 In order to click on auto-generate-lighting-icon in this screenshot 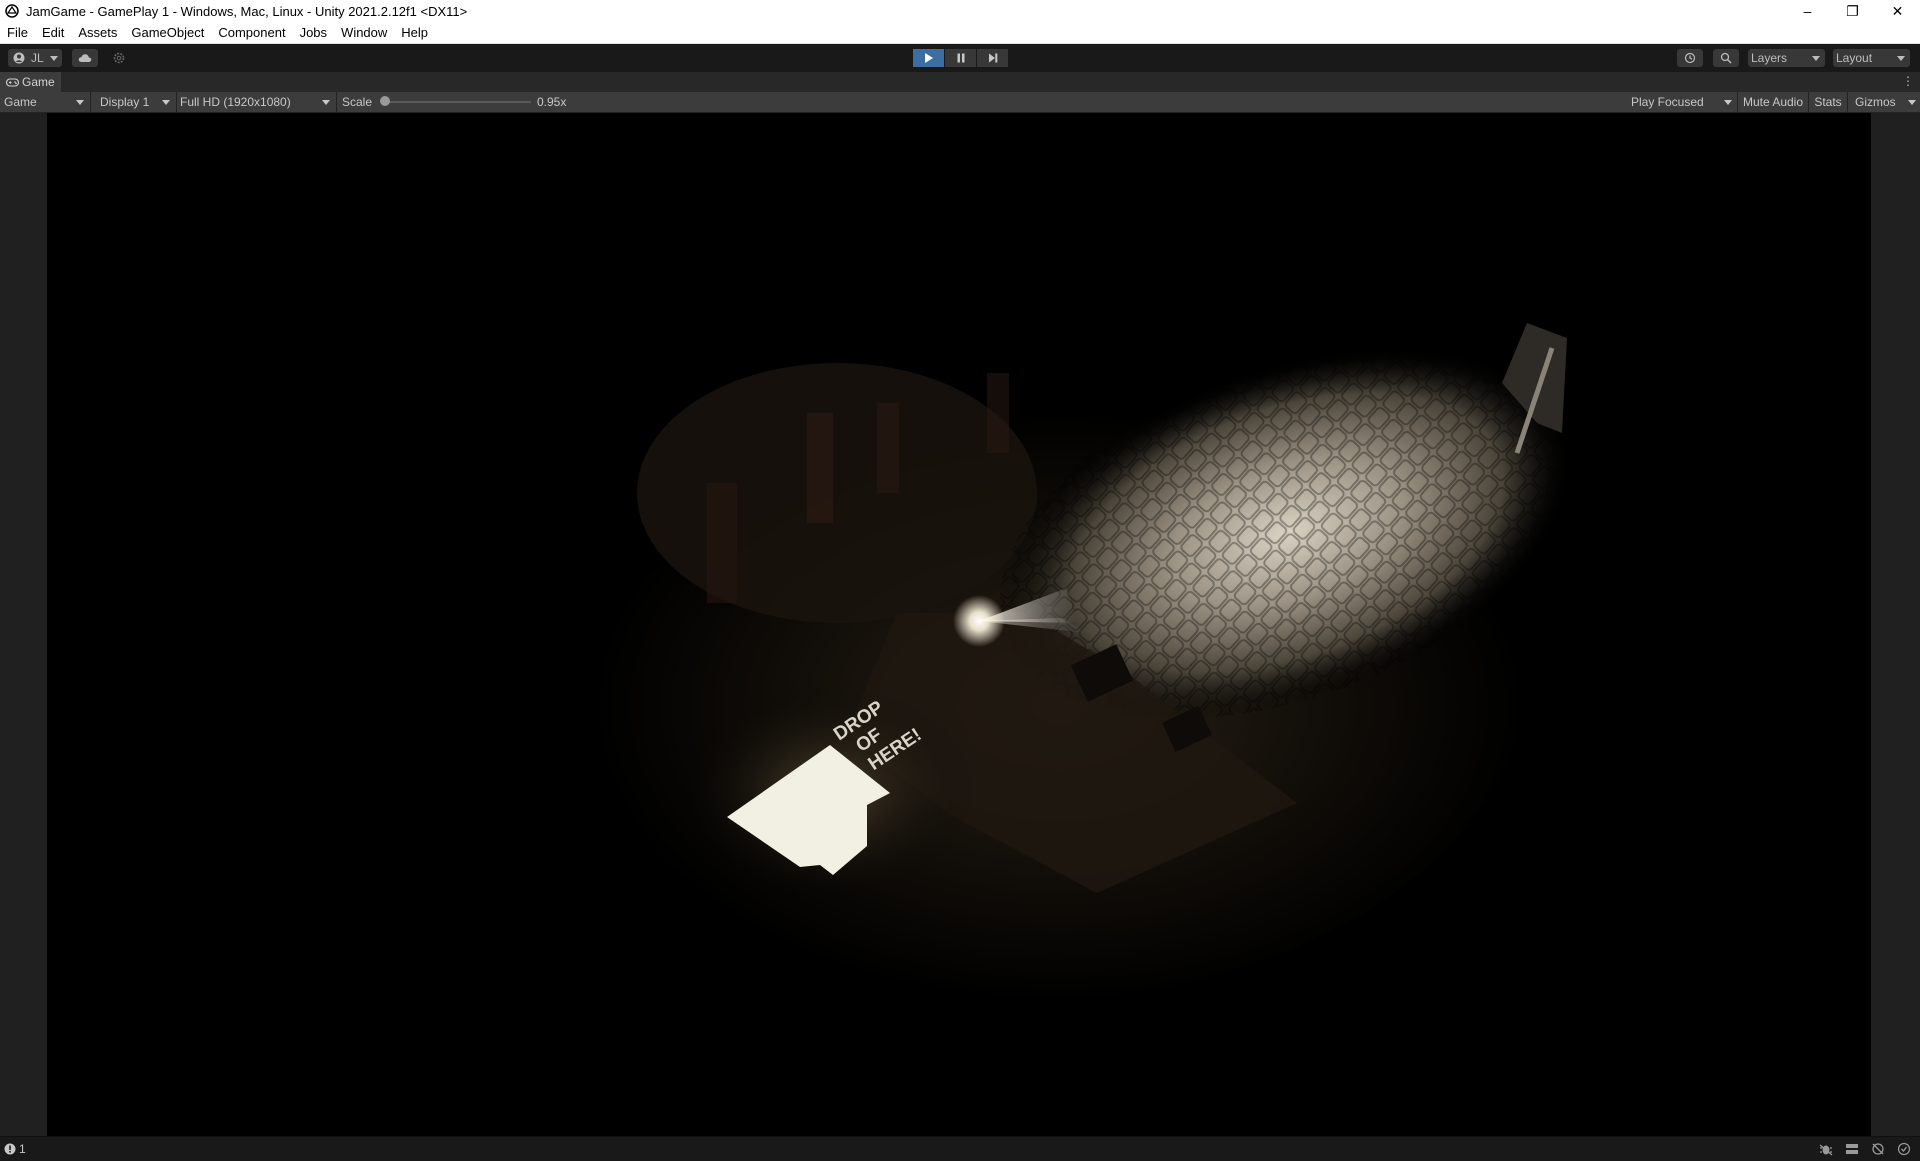, I will do `click(1878, 1149)`.